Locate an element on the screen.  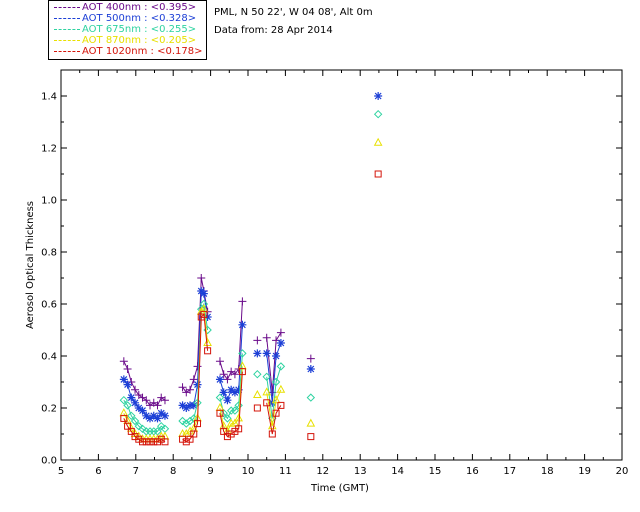
x-tick-label: 18 is located at coordinates (547, 471).